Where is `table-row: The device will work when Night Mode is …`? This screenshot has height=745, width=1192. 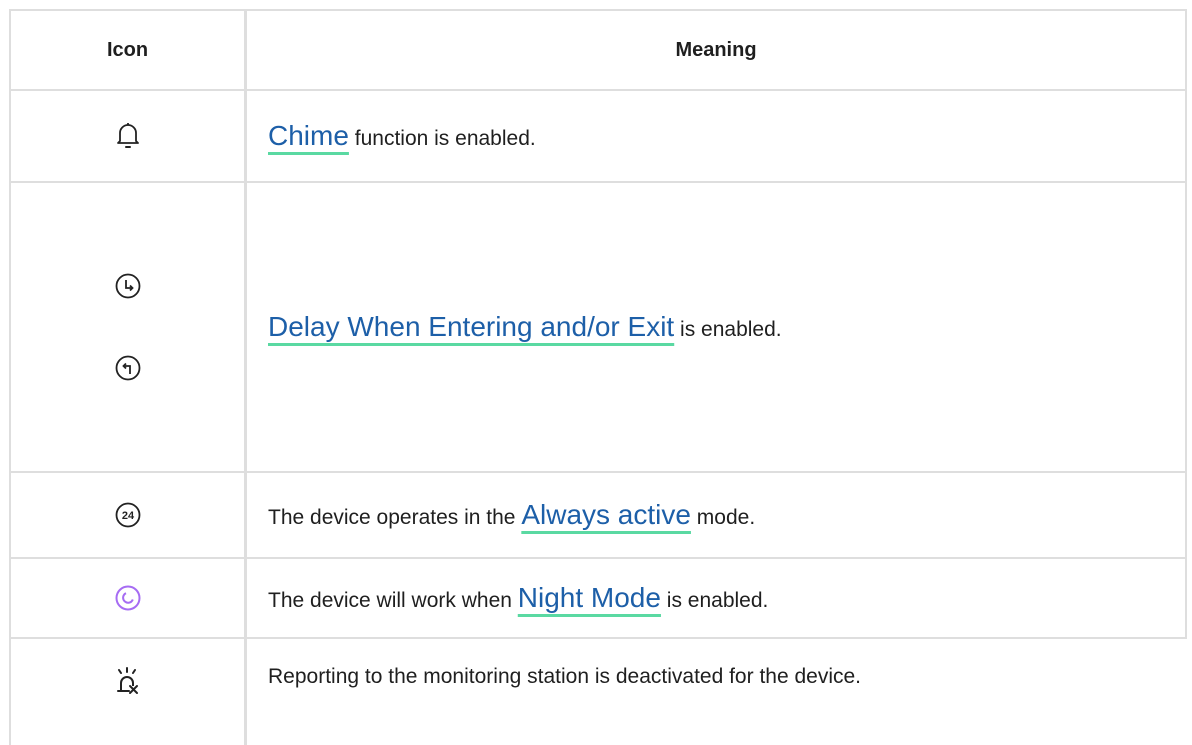
table-row: The device will work when Night Mode is … is located at coordinates (599, 599).